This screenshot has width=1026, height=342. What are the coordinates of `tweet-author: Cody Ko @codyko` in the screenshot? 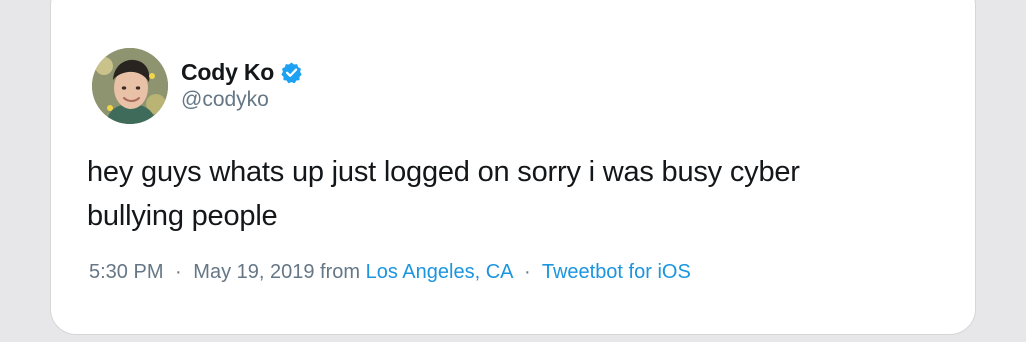 It's located at (242, 84).